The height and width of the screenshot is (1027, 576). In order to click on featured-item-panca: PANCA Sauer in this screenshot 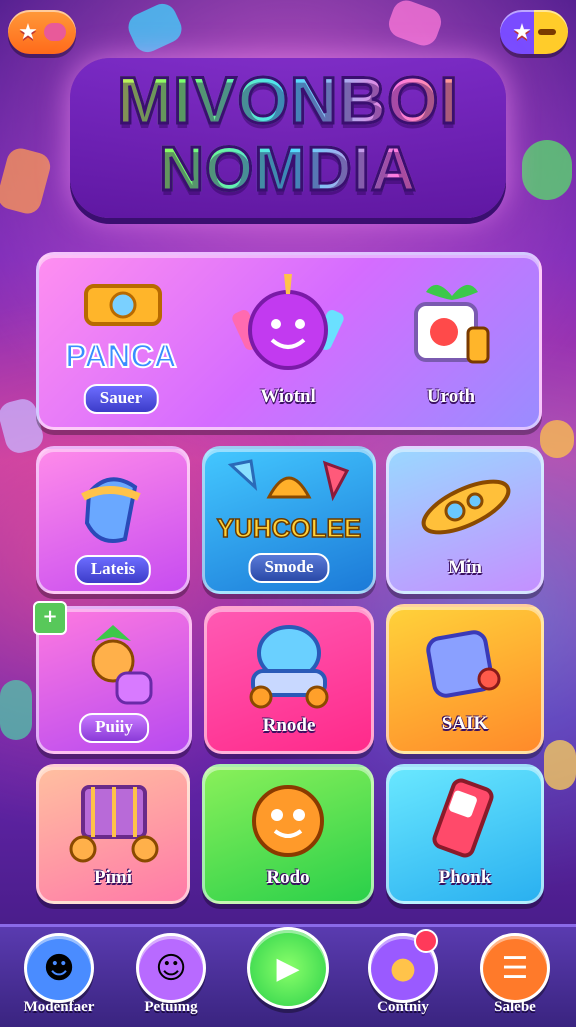, I will do `click(121, 338)`.